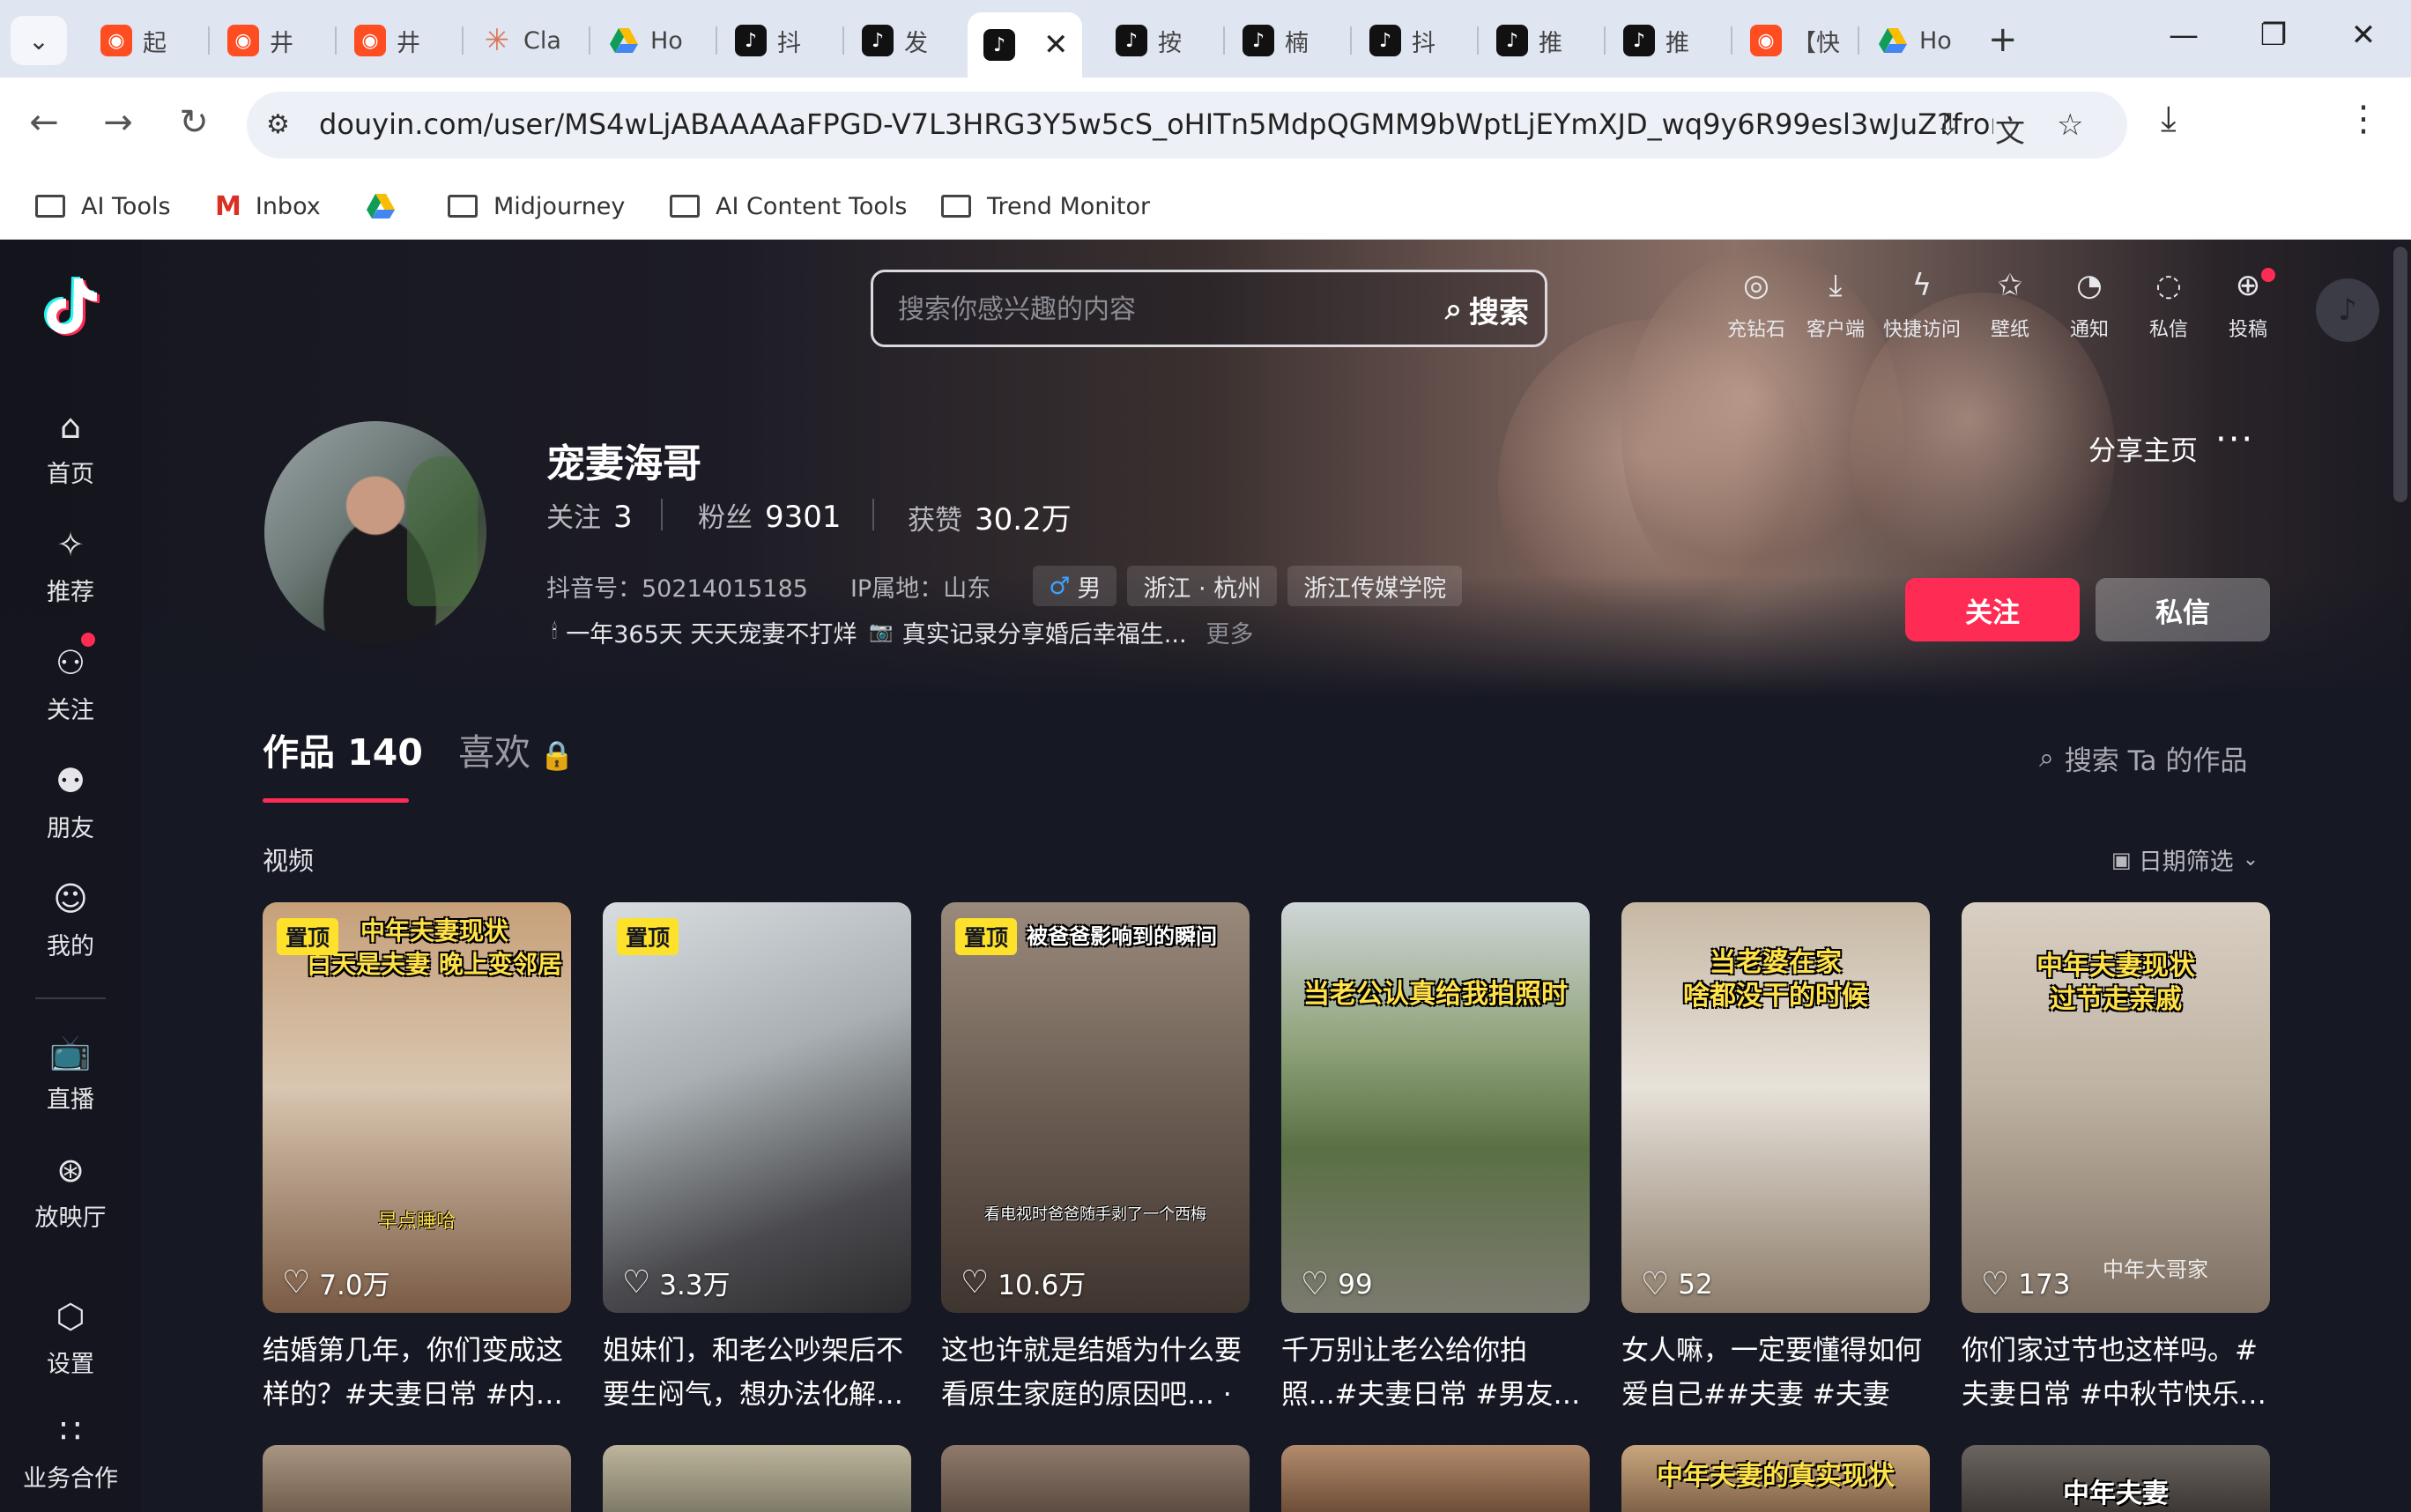 The height and width of the screenshot is (1512, 2411). I want to click on browser-tab: ♪ 楠, so click(1289, 40).